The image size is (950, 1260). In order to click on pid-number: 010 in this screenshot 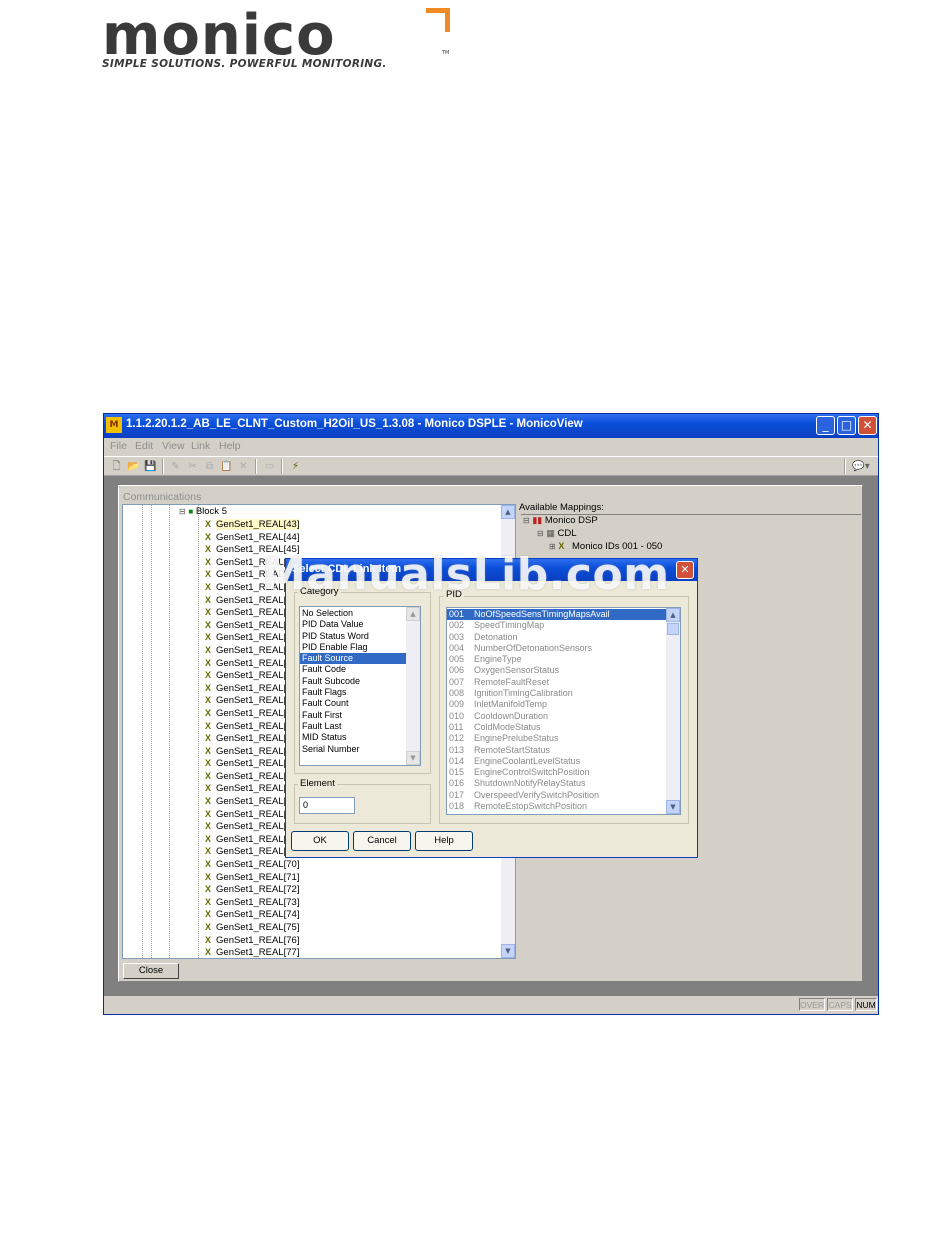, I will do `click(457, 715)`.